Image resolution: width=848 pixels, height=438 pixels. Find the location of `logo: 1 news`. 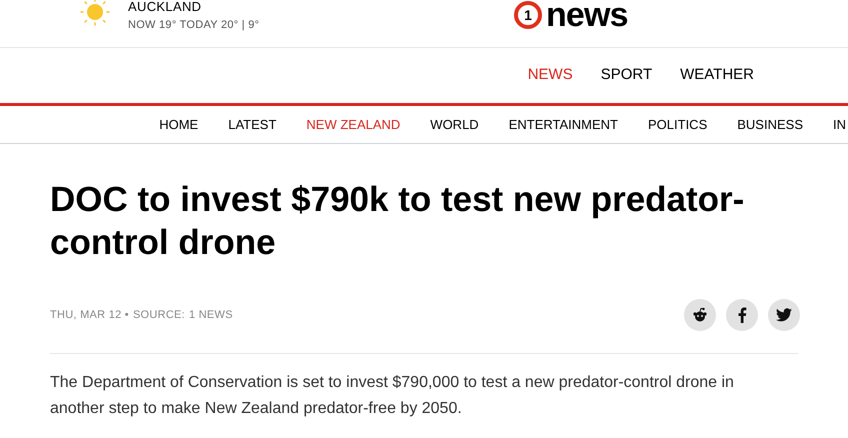

logo: 1 news is located at coordinates (571, 15).